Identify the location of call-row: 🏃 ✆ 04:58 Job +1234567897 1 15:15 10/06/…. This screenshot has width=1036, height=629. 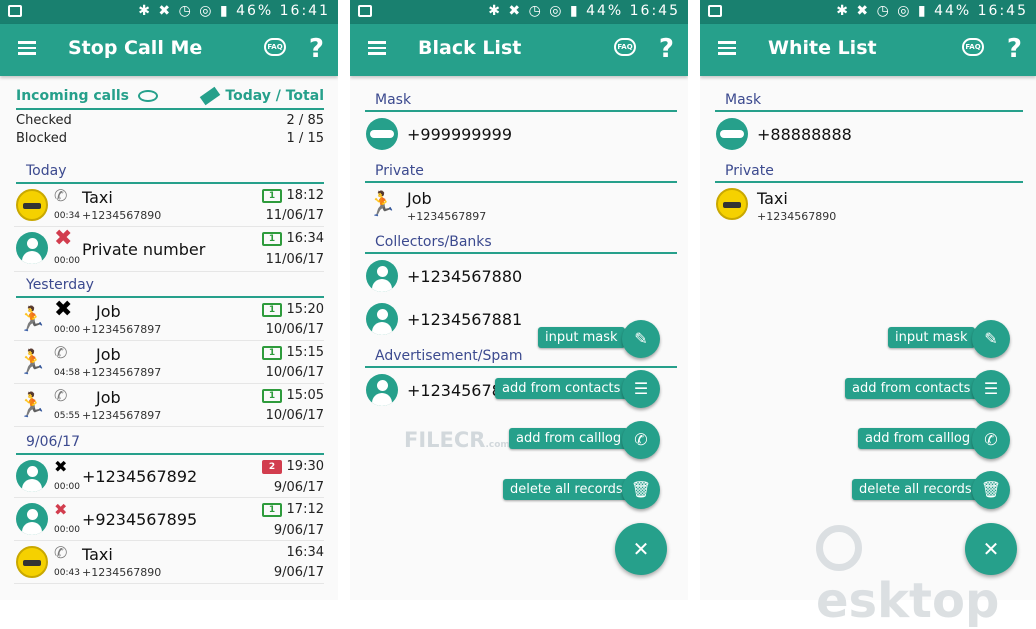
(169, 363).